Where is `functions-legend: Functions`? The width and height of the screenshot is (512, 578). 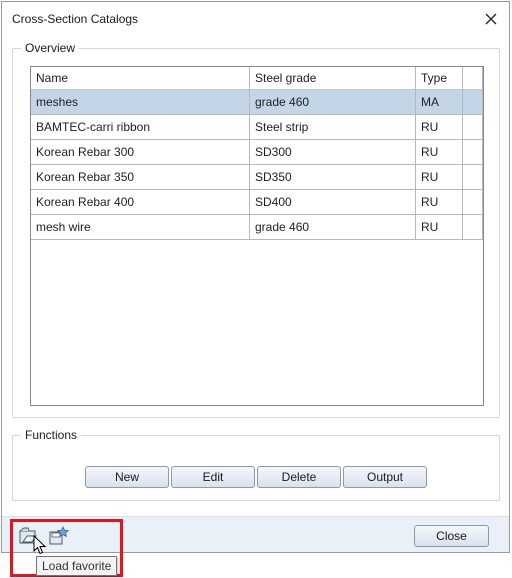
functions-legend: Functions is located at coordinates (51, 435).